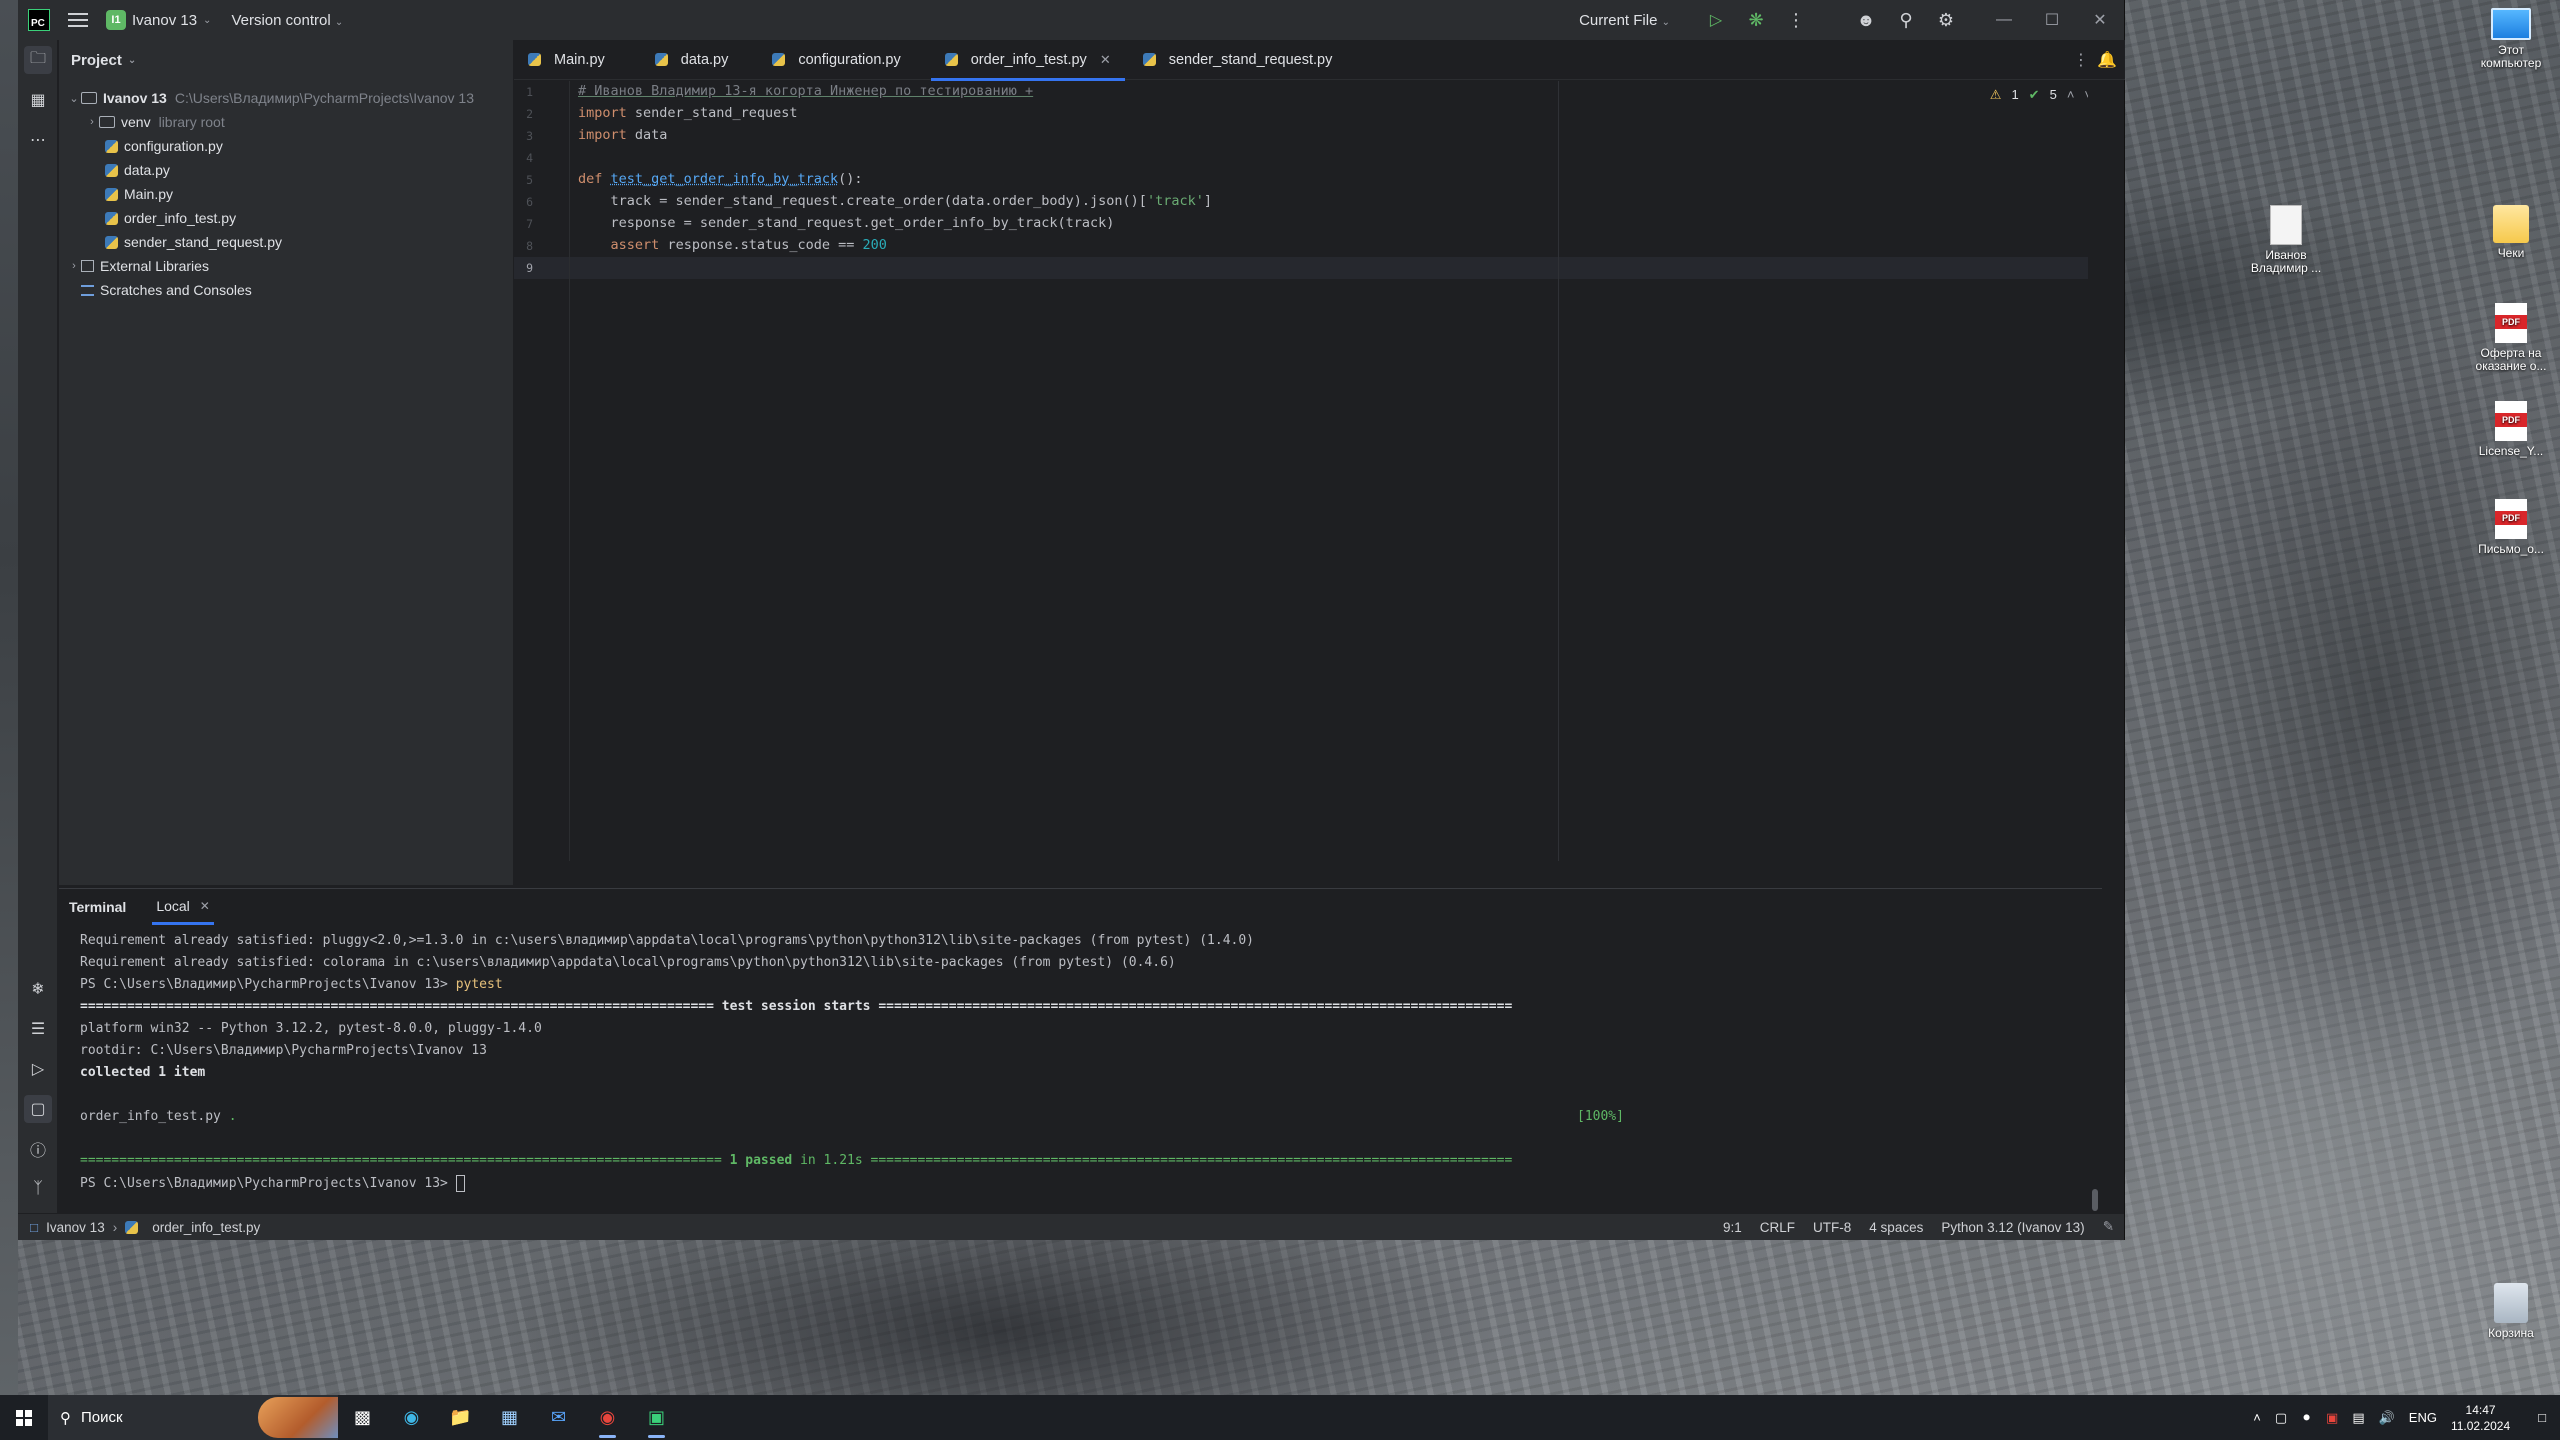 This screenshot has width=2560, height=1440. What do you see at coordinates (732, 245) in the screenshot?
I see `code-line-8: assert response.status_code == 200` at bounding box center [732, 245].